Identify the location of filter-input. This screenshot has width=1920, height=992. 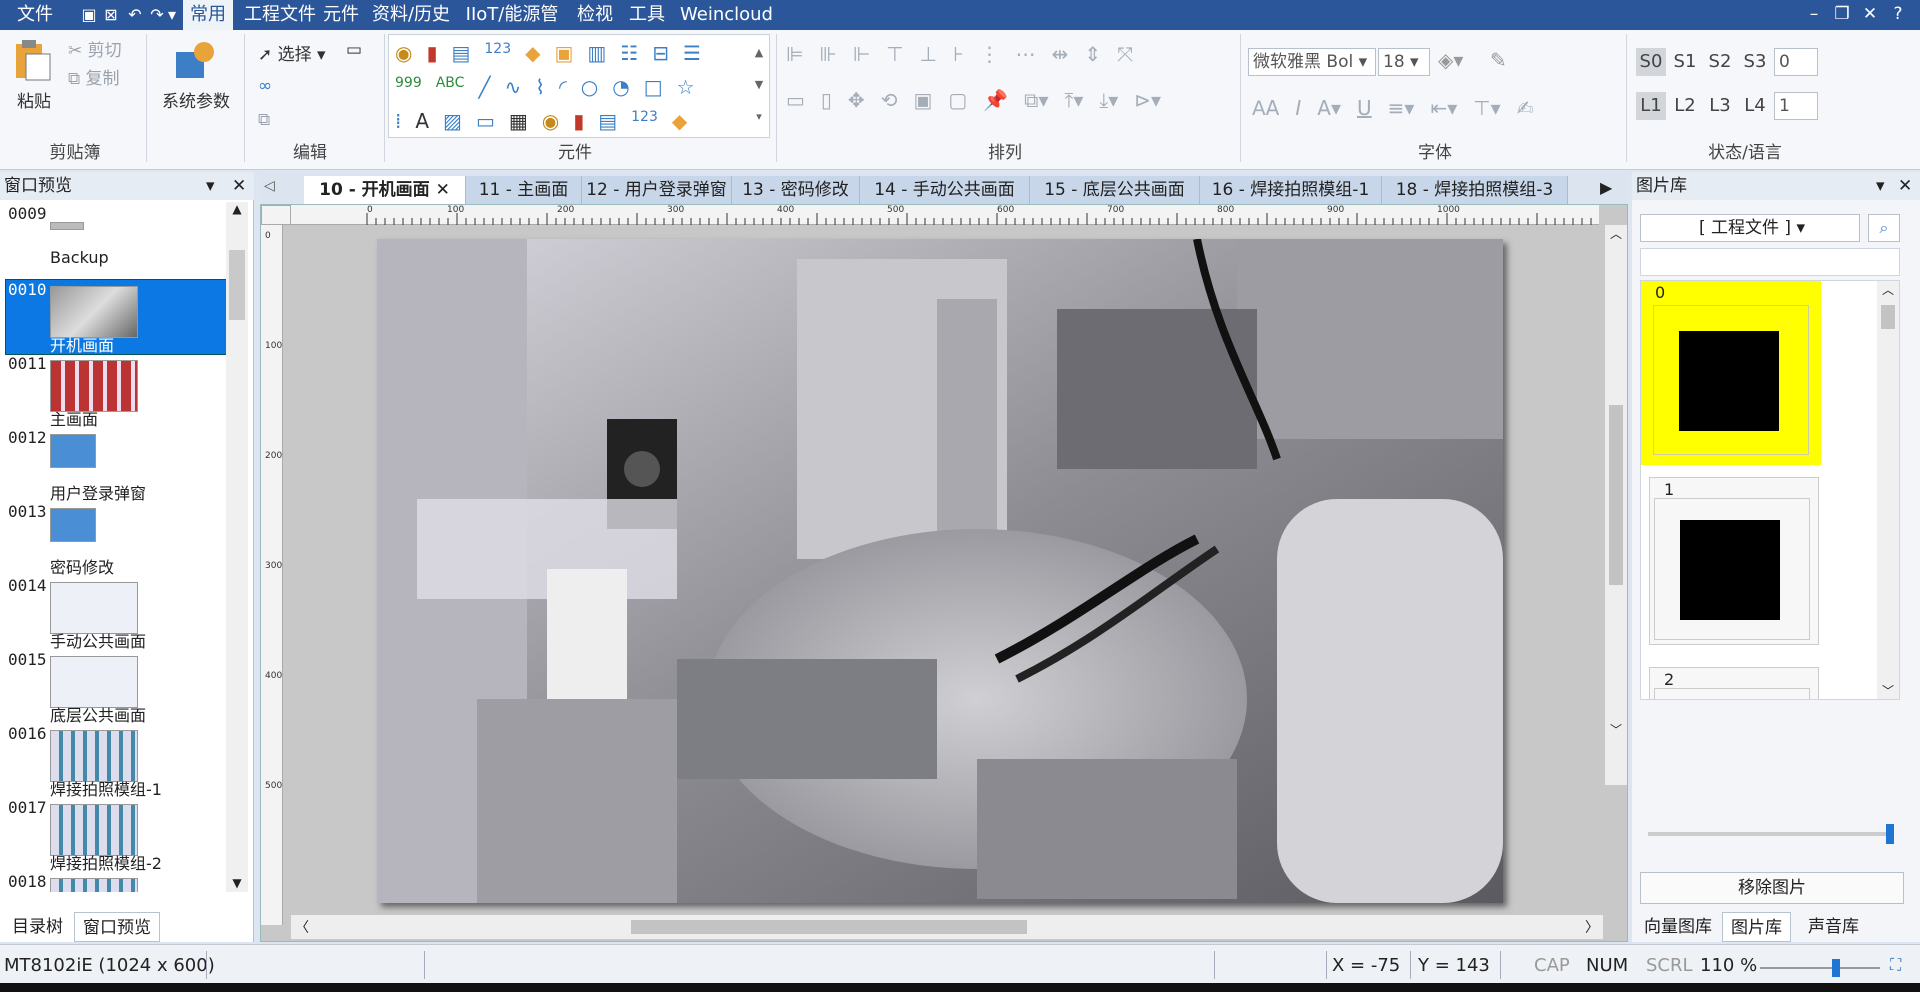
(1770, 262).